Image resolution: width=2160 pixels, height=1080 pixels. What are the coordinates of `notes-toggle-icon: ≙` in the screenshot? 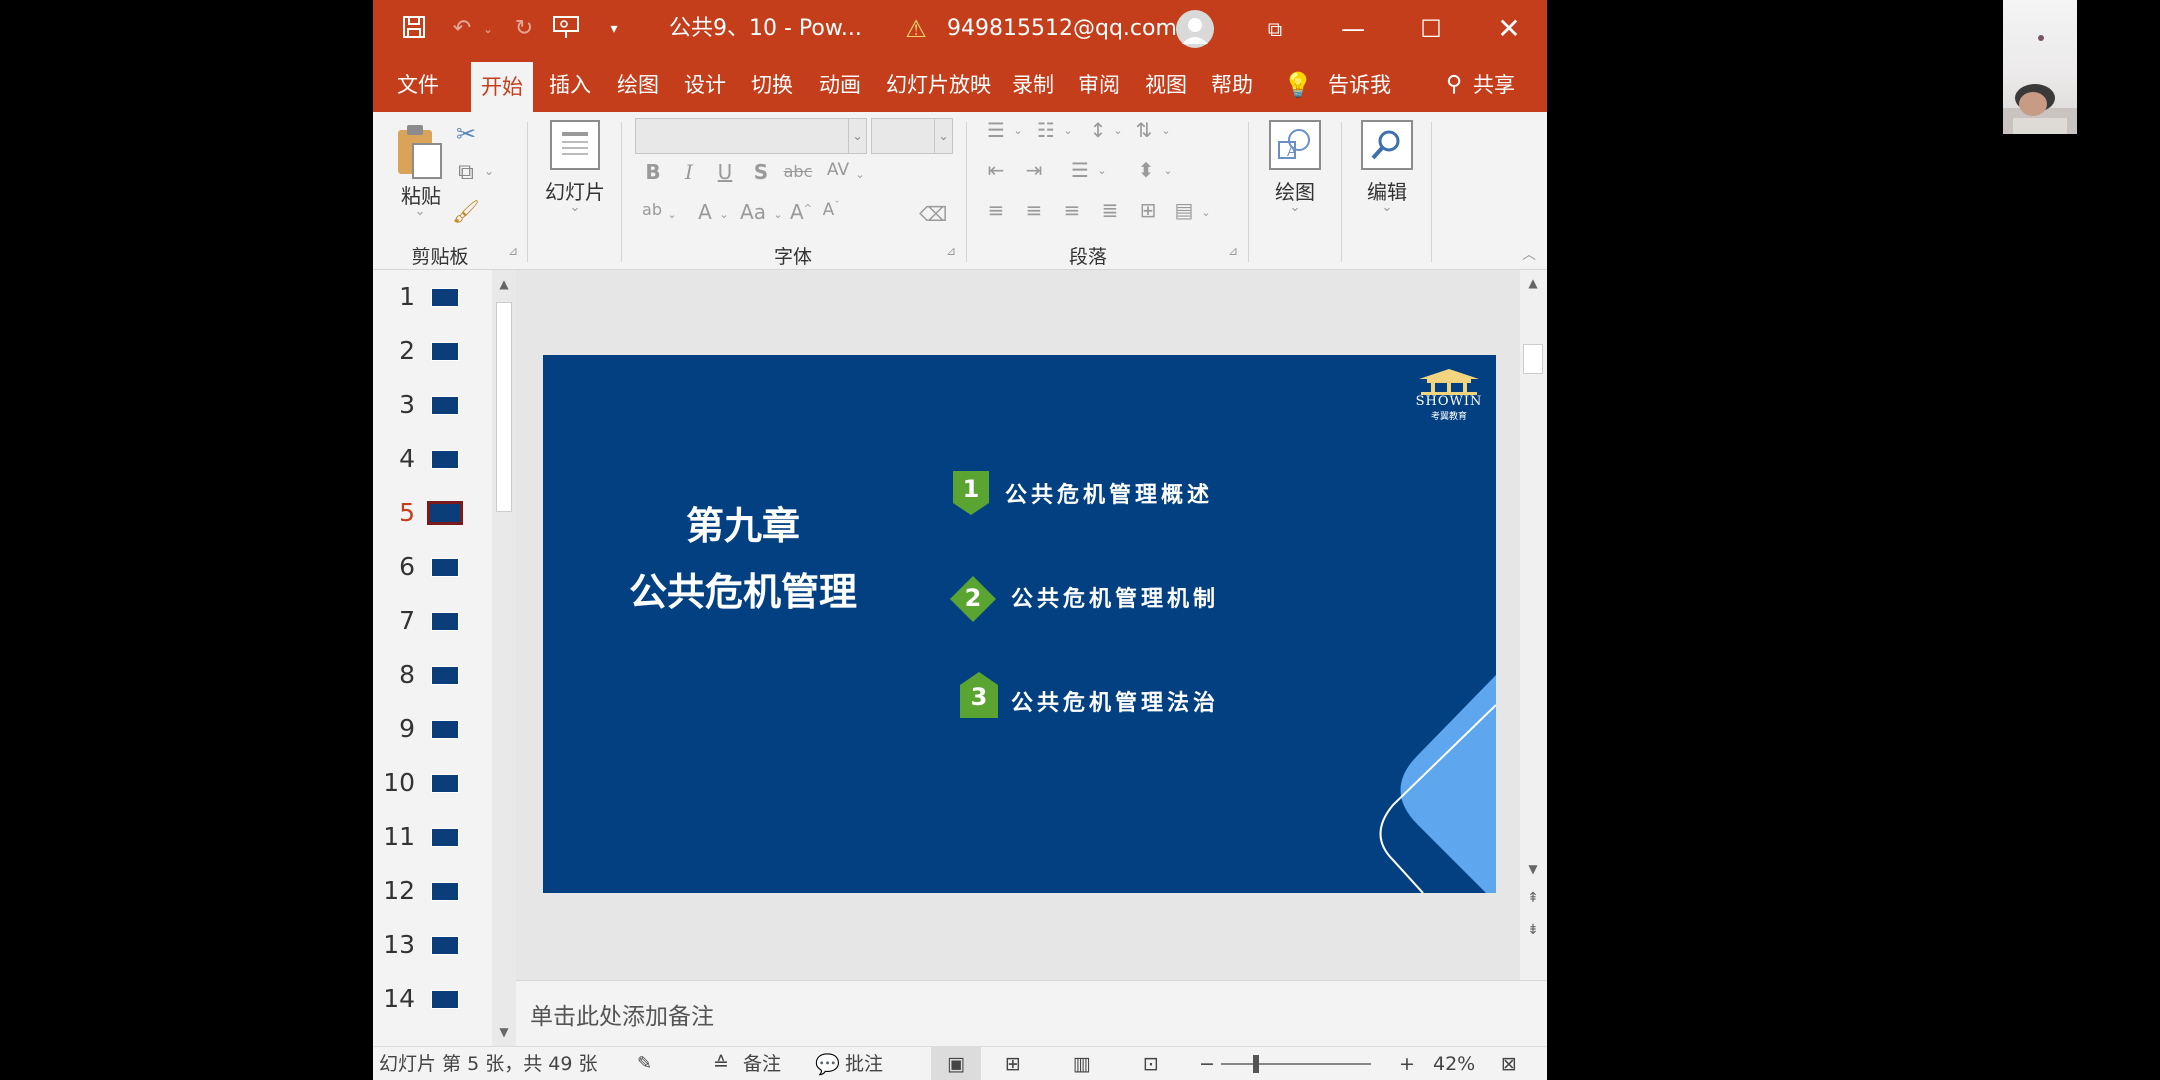 It's located at (721, 1063).